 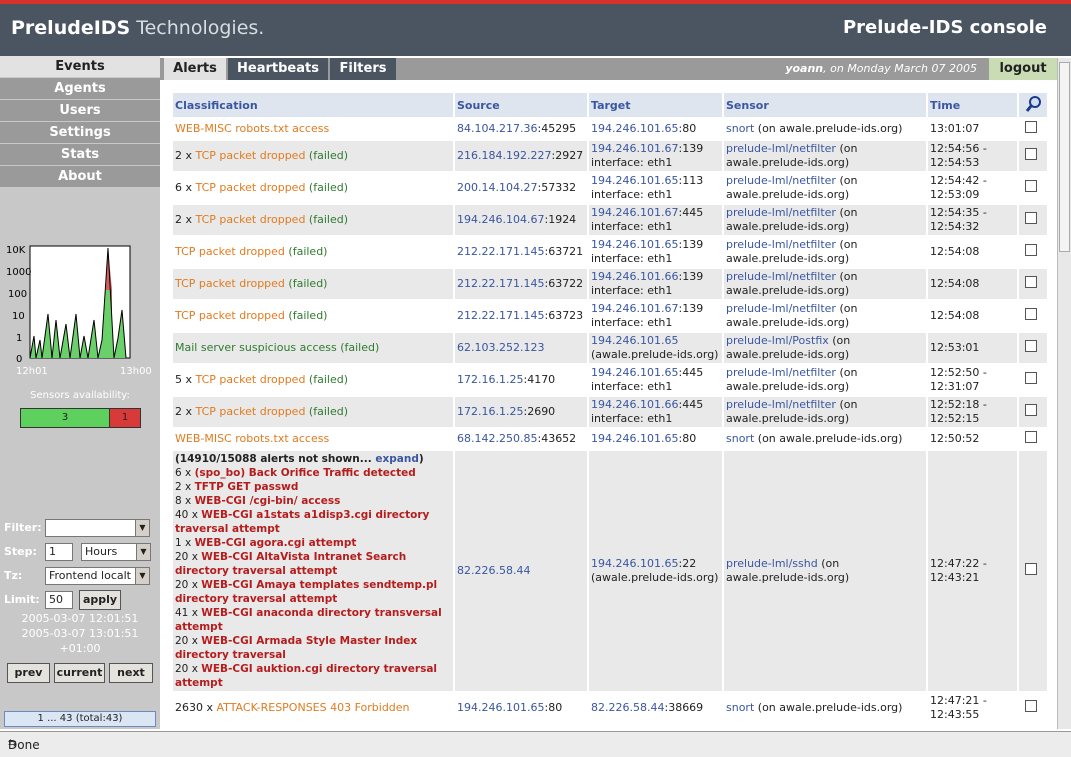 I want to click on nav-stats: Stats, so click(x=80, y=155).